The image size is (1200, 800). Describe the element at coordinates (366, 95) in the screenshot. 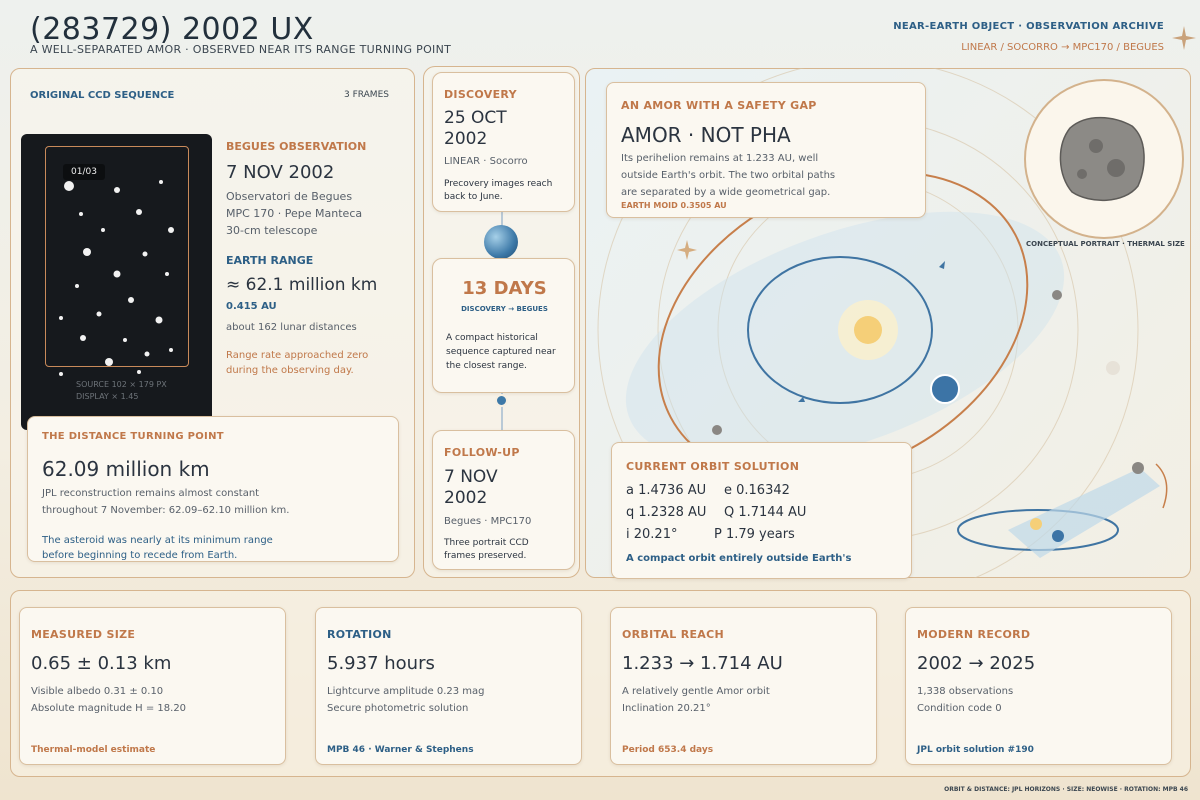

I see `frame-count: 3 FRAMES` at that location.